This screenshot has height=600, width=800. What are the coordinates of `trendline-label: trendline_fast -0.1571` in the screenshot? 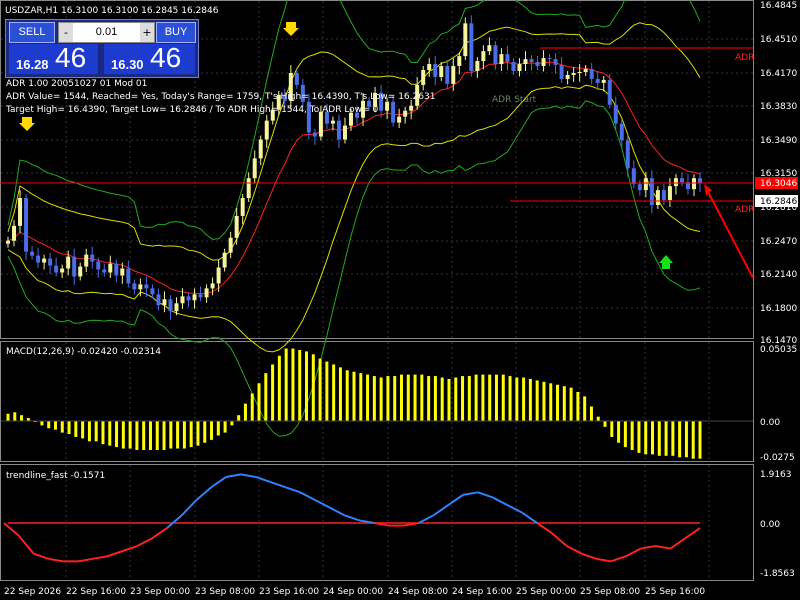 It's located at (55, 476).